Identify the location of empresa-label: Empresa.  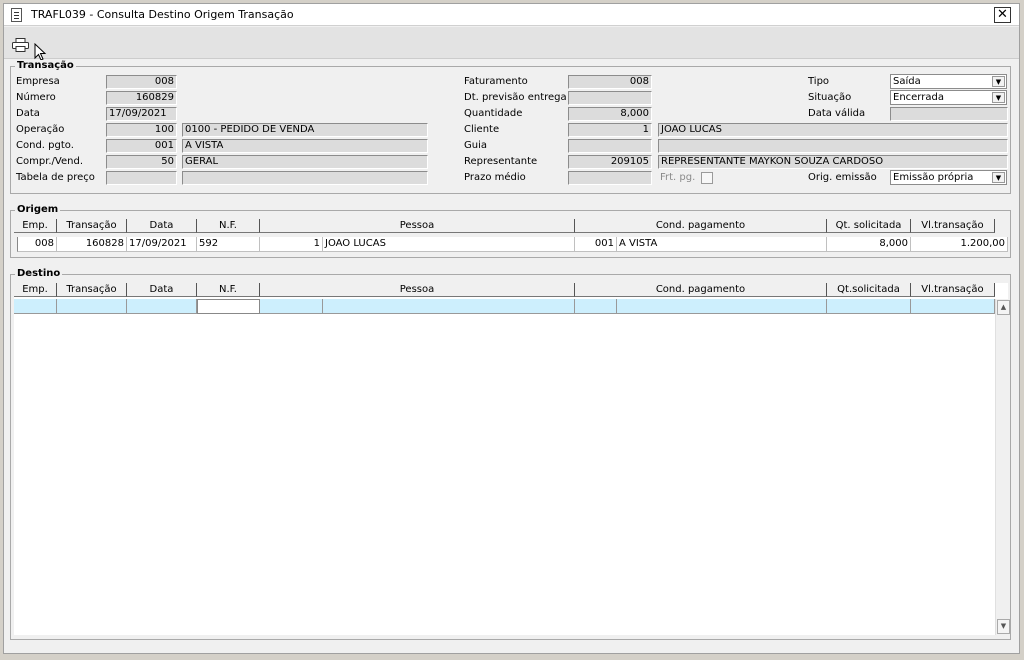
(38, 81).